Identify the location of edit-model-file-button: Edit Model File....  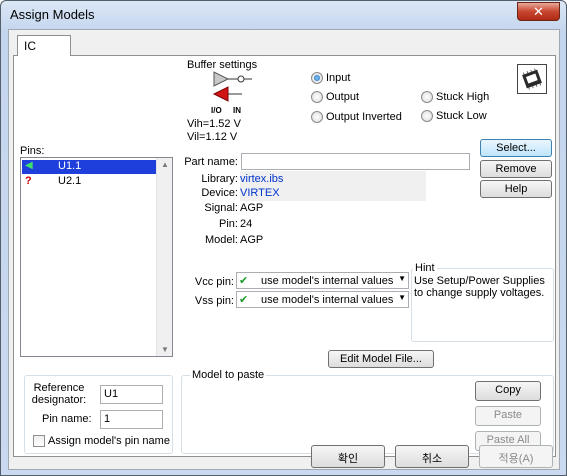
(381, 359).